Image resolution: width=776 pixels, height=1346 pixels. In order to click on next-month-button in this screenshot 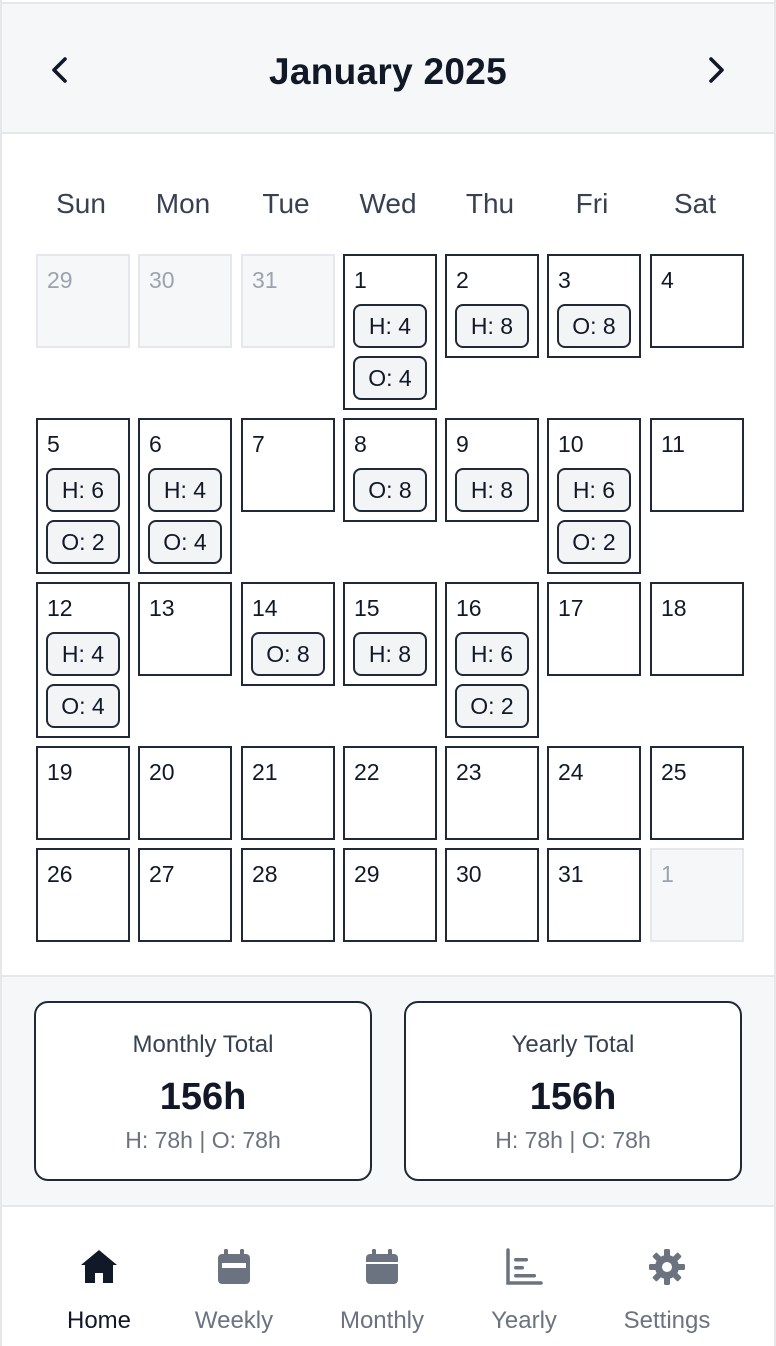, I will do `click(716, 70)`.